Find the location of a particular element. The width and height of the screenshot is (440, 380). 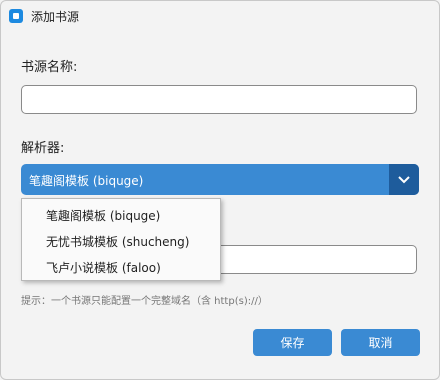

title-bar: 添加书源 is located at coordinates (220, 16).